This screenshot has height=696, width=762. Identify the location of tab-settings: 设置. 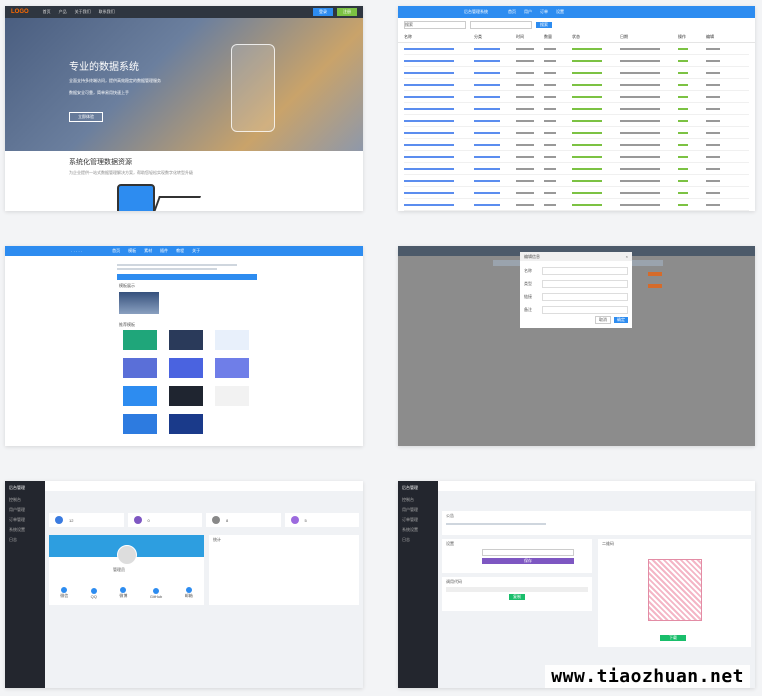
(560, 12).